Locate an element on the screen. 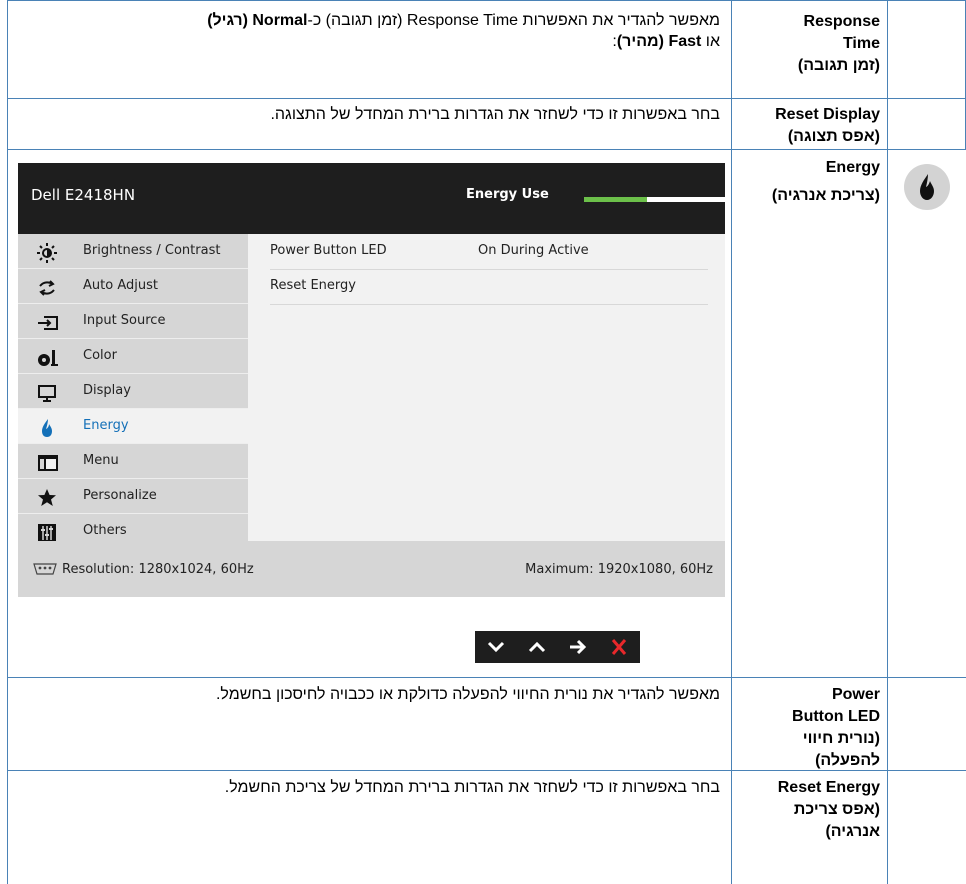 The width and height of the screenshot is (966, 884). menu-item-display: Display is located at coordinates (133, 391).